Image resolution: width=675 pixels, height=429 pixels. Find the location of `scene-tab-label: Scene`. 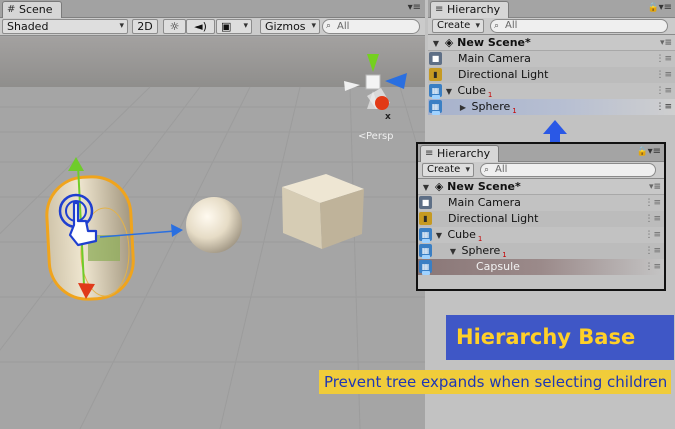

scene-tab-label: Scene is located at coordinates (36, 9).